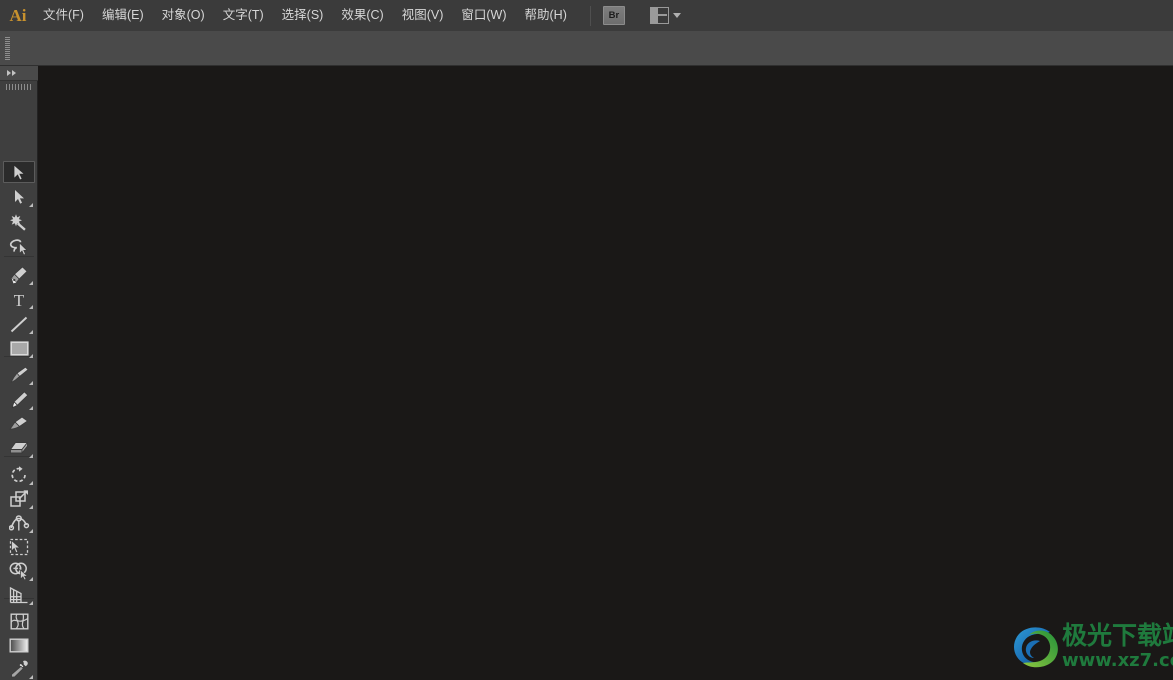 The width and height of the screenshot is (1173, 680). What do you see at coordinates (243, 15) in the screenshot?
I see `menu-item-type: 文字(T)` at bounding box center [243, 15].